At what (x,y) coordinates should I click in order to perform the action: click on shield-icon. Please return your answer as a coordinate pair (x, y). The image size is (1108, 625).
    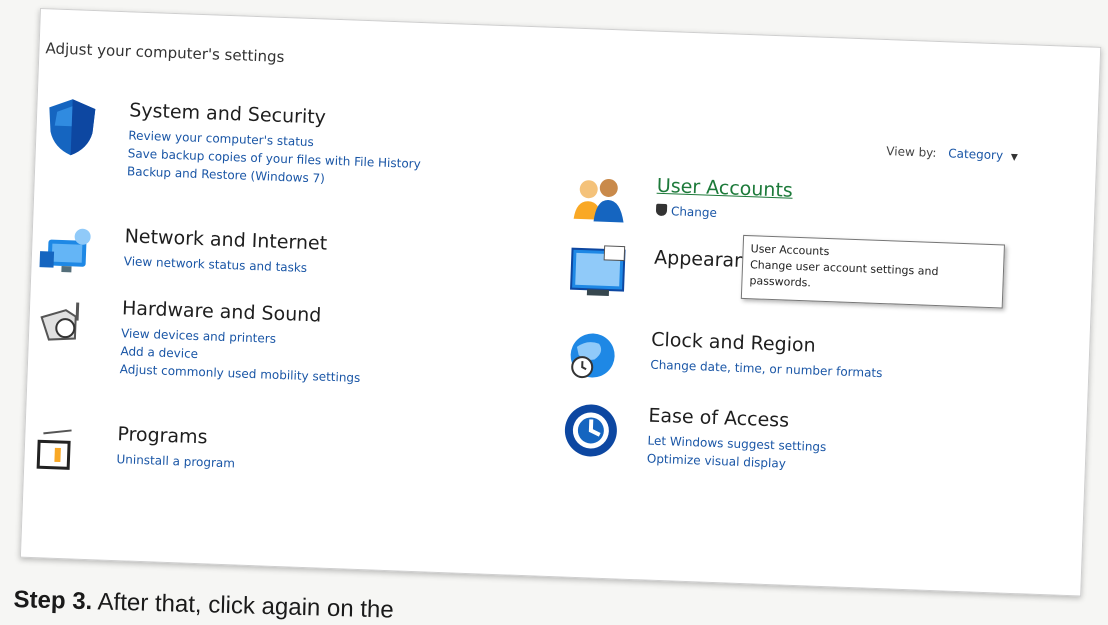
    Looking at the image, I should click on (72, 125).